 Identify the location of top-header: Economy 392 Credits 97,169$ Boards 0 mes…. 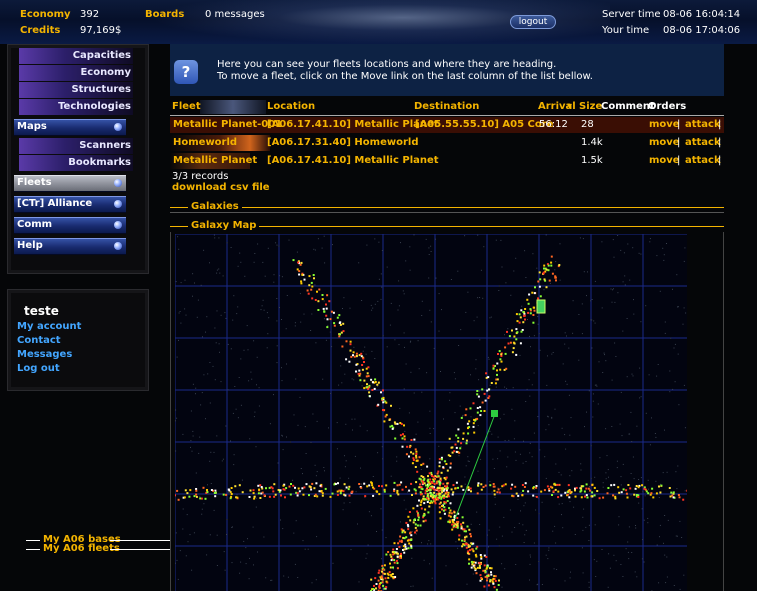
(378, 22).